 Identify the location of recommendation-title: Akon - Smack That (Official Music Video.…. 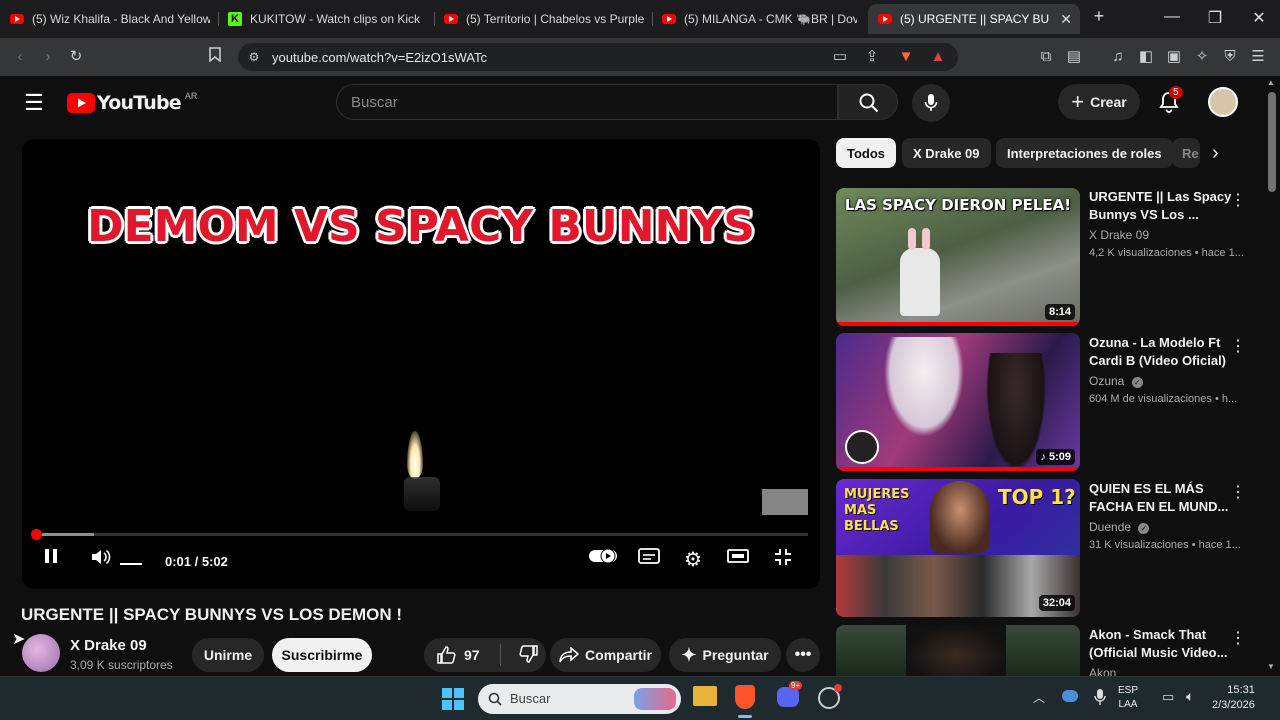
(1169, 644).